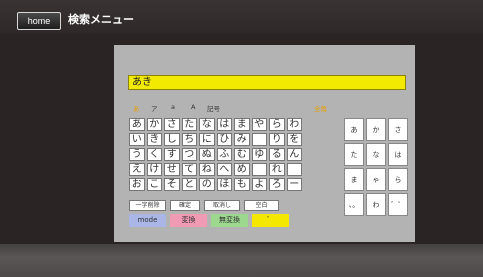  Describe the element at coordinates (137, 124) in the screenshot. I see `kana-key: あ` at that location.